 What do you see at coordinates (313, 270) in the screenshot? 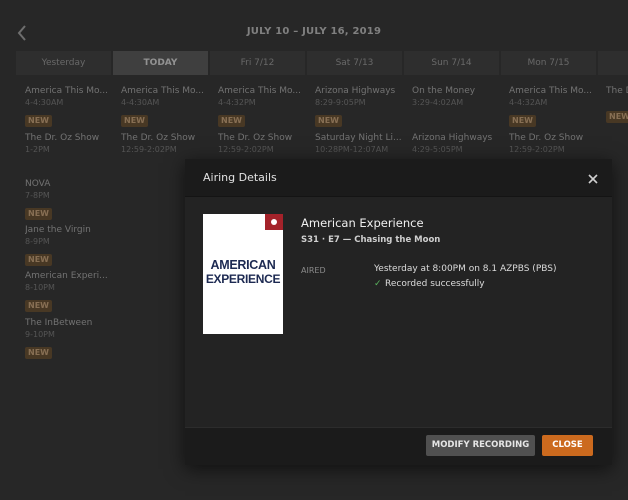
I see `aired-label: AIRED` at bounding box center [313, 270].